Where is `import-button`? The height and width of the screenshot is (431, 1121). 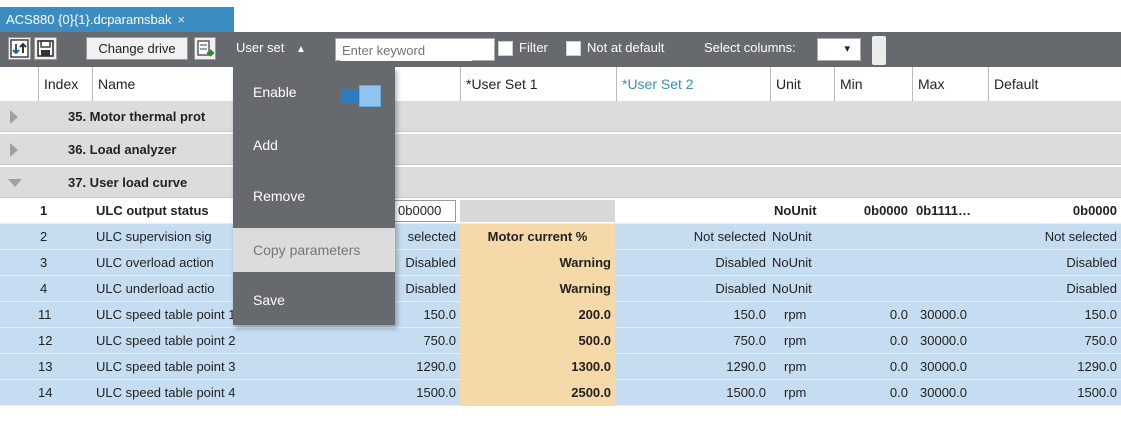 import-button is located at coordinates (19, 48).